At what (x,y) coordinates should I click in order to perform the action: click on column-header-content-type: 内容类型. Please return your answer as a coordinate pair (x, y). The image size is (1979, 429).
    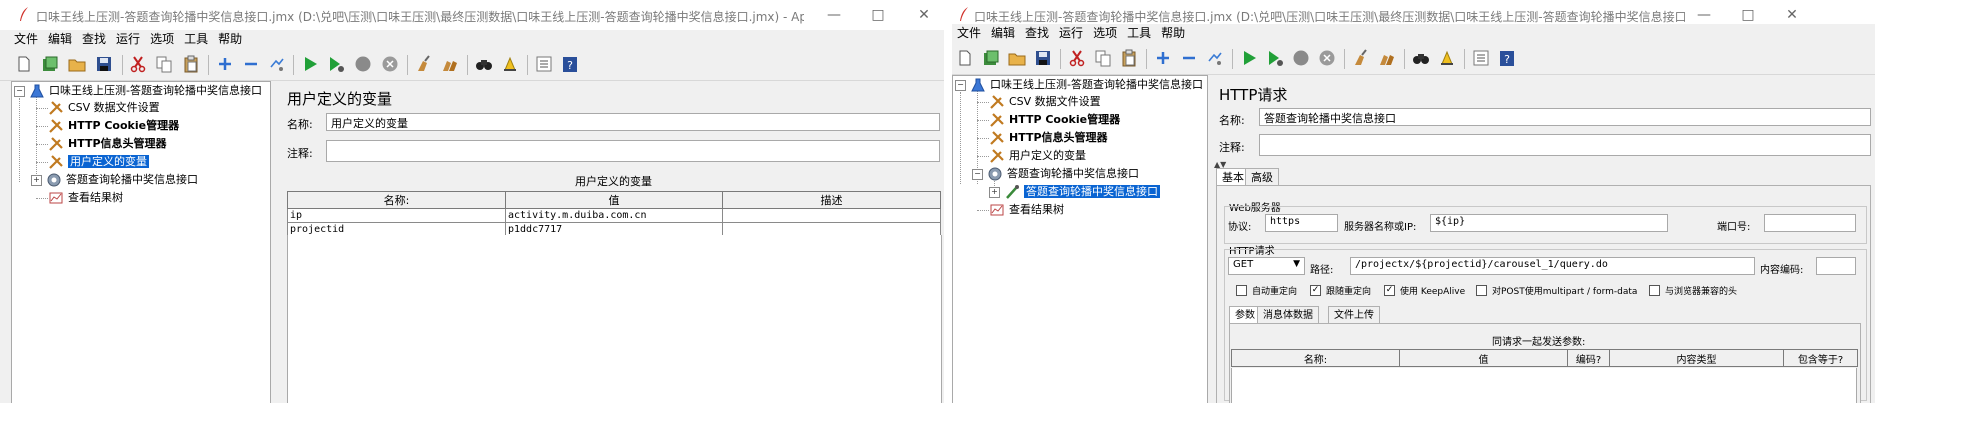
    Looking at the image, I should click on (1696, 358).